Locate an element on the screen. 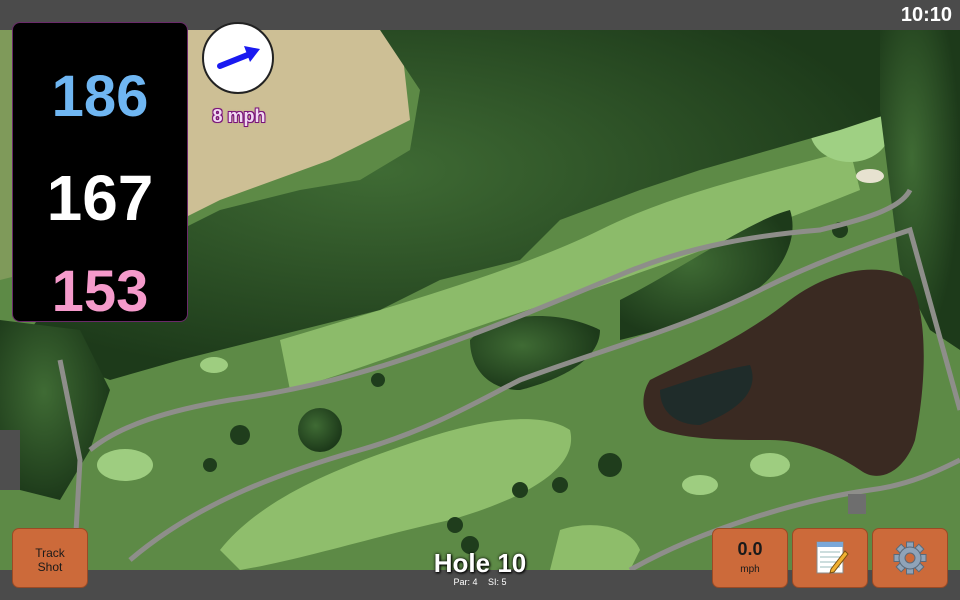  settings-button is located at coordinates (910, 558).